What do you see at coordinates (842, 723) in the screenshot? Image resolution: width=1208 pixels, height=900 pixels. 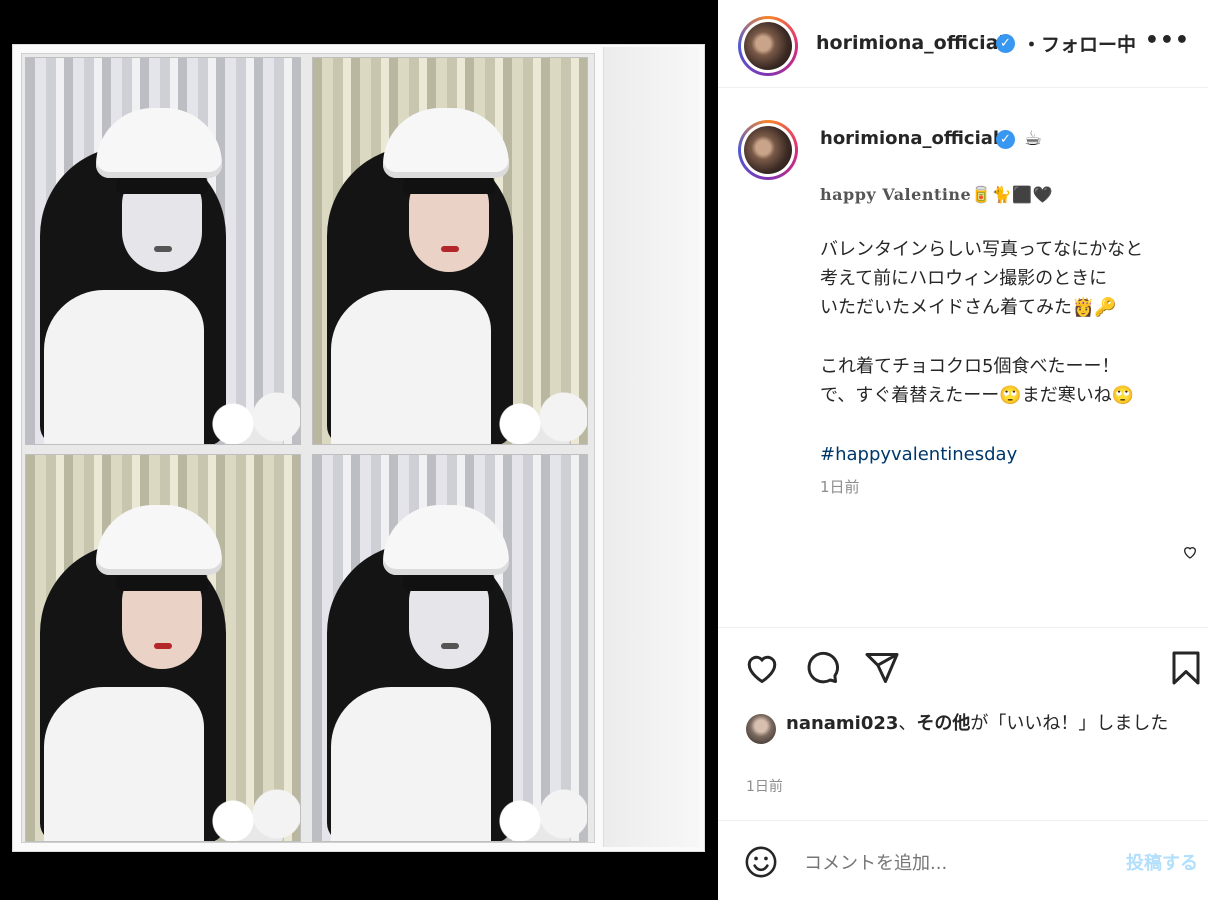 I see `liker-username: nanami023` at bounding box center [842, 723].